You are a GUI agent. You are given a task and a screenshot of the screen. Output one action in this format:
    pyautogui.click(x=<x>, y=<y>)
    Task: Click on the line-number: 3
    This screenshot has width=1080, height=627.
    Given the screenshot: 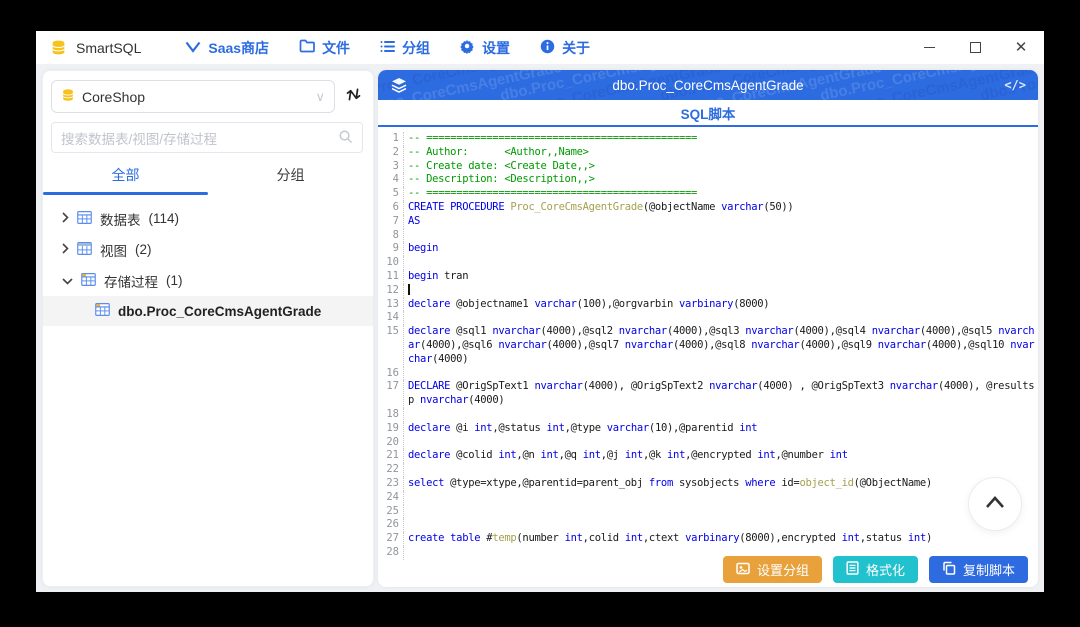 What is the action you would take?
    pyautogui.click(x=391, y=166)
    